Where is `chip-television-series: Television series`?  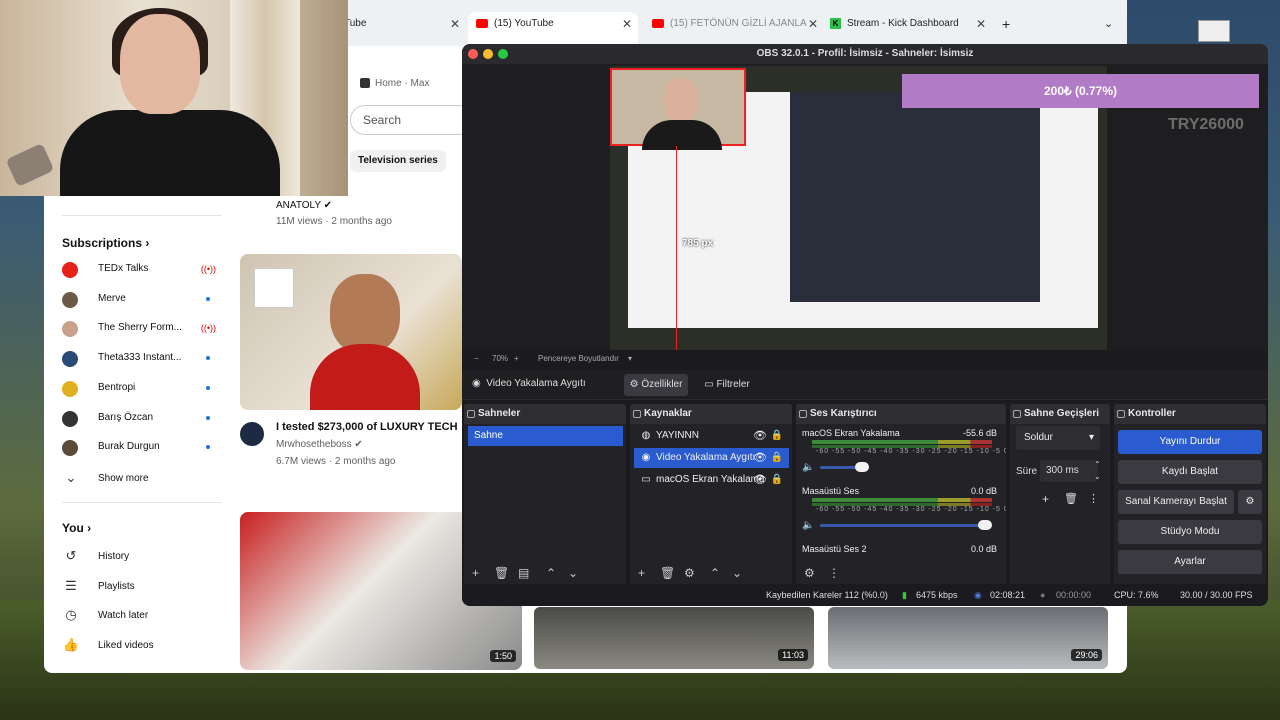 chip-television-series: Television series is located at coordinates (398, 161).